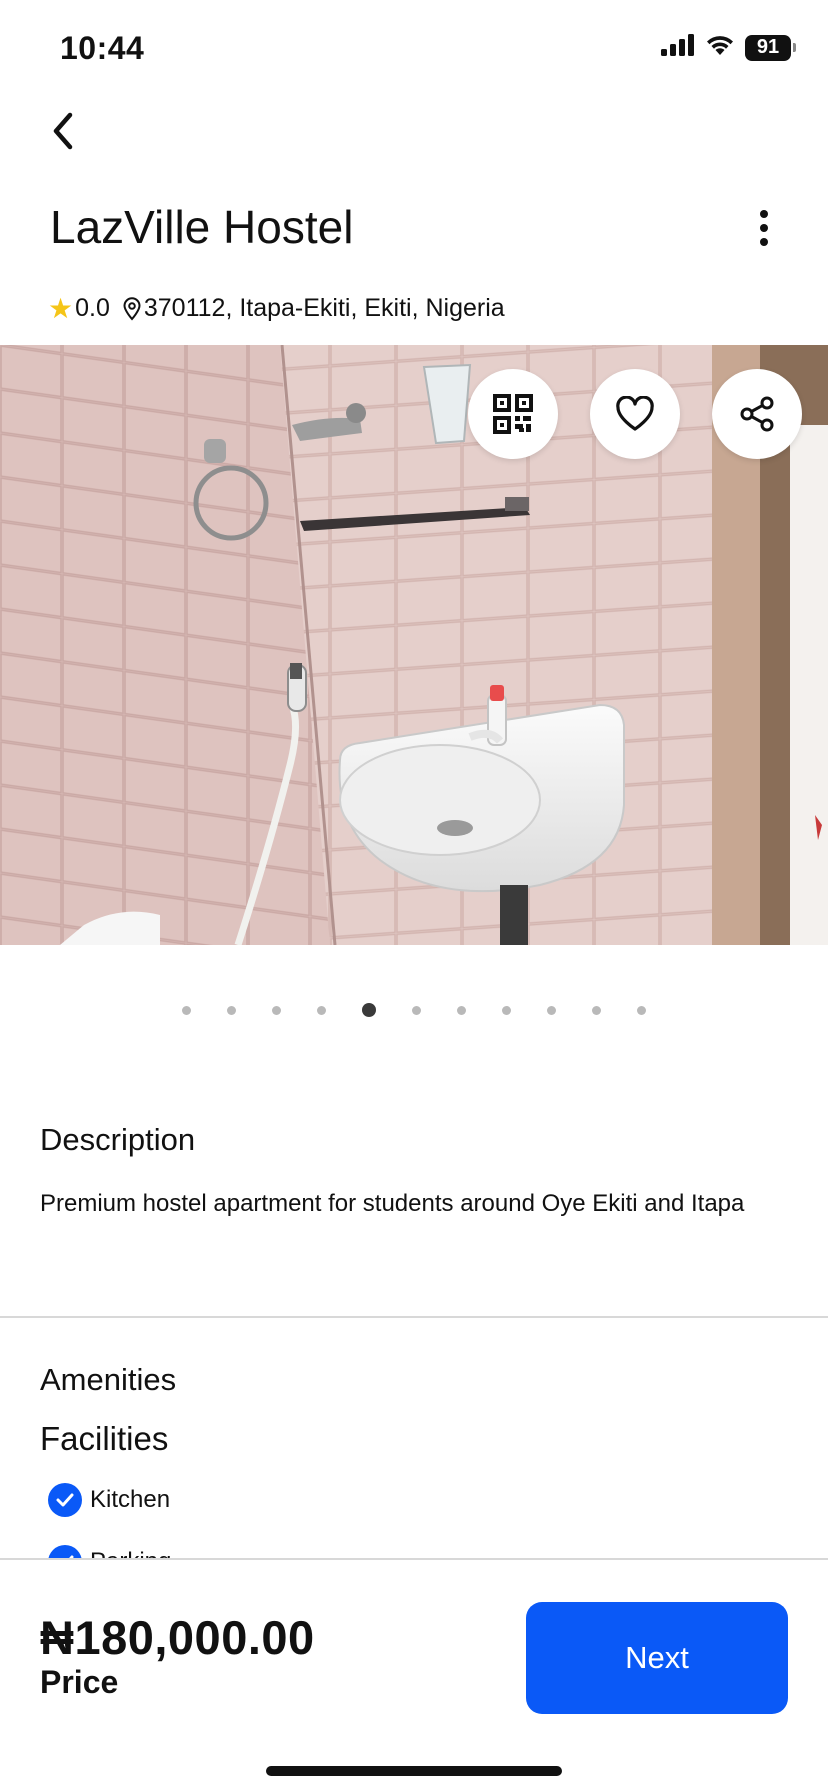  What do you see at coordinates (414, 50) in the screenshot?
I see `status-bar: 10:44 91` at bounding box center [414, 50].